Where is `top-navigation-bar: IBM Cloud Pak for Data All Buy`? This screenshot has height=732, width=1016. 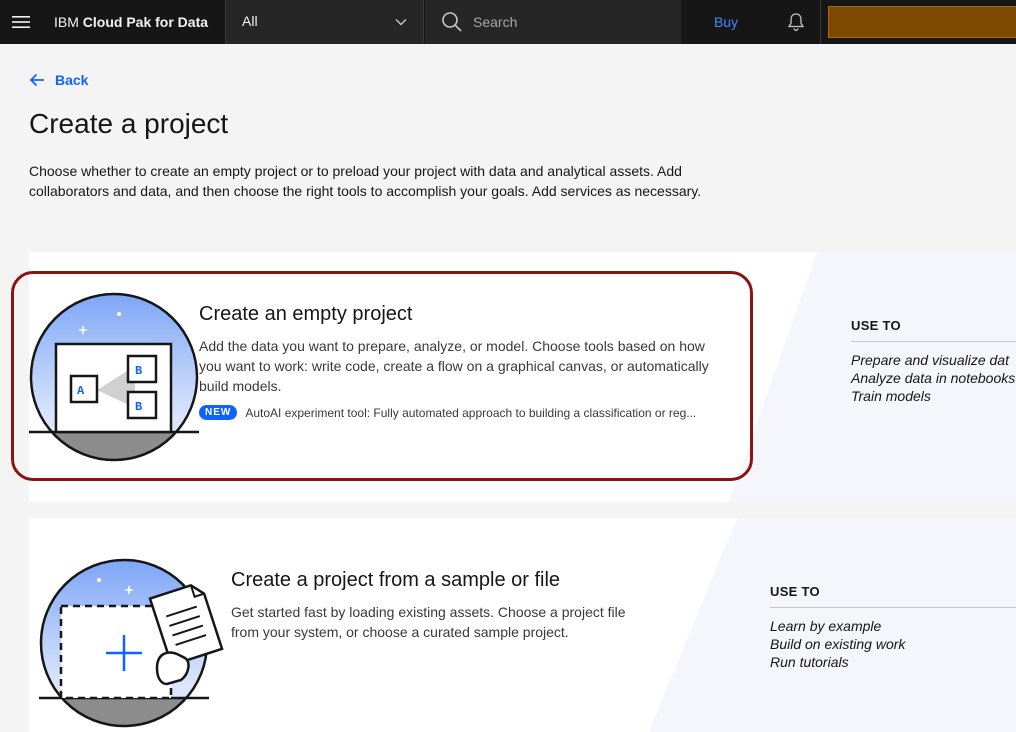
top-navigation-bar: IBM Cloud Pak for Data All Buy is located at coordinates (508, 22).